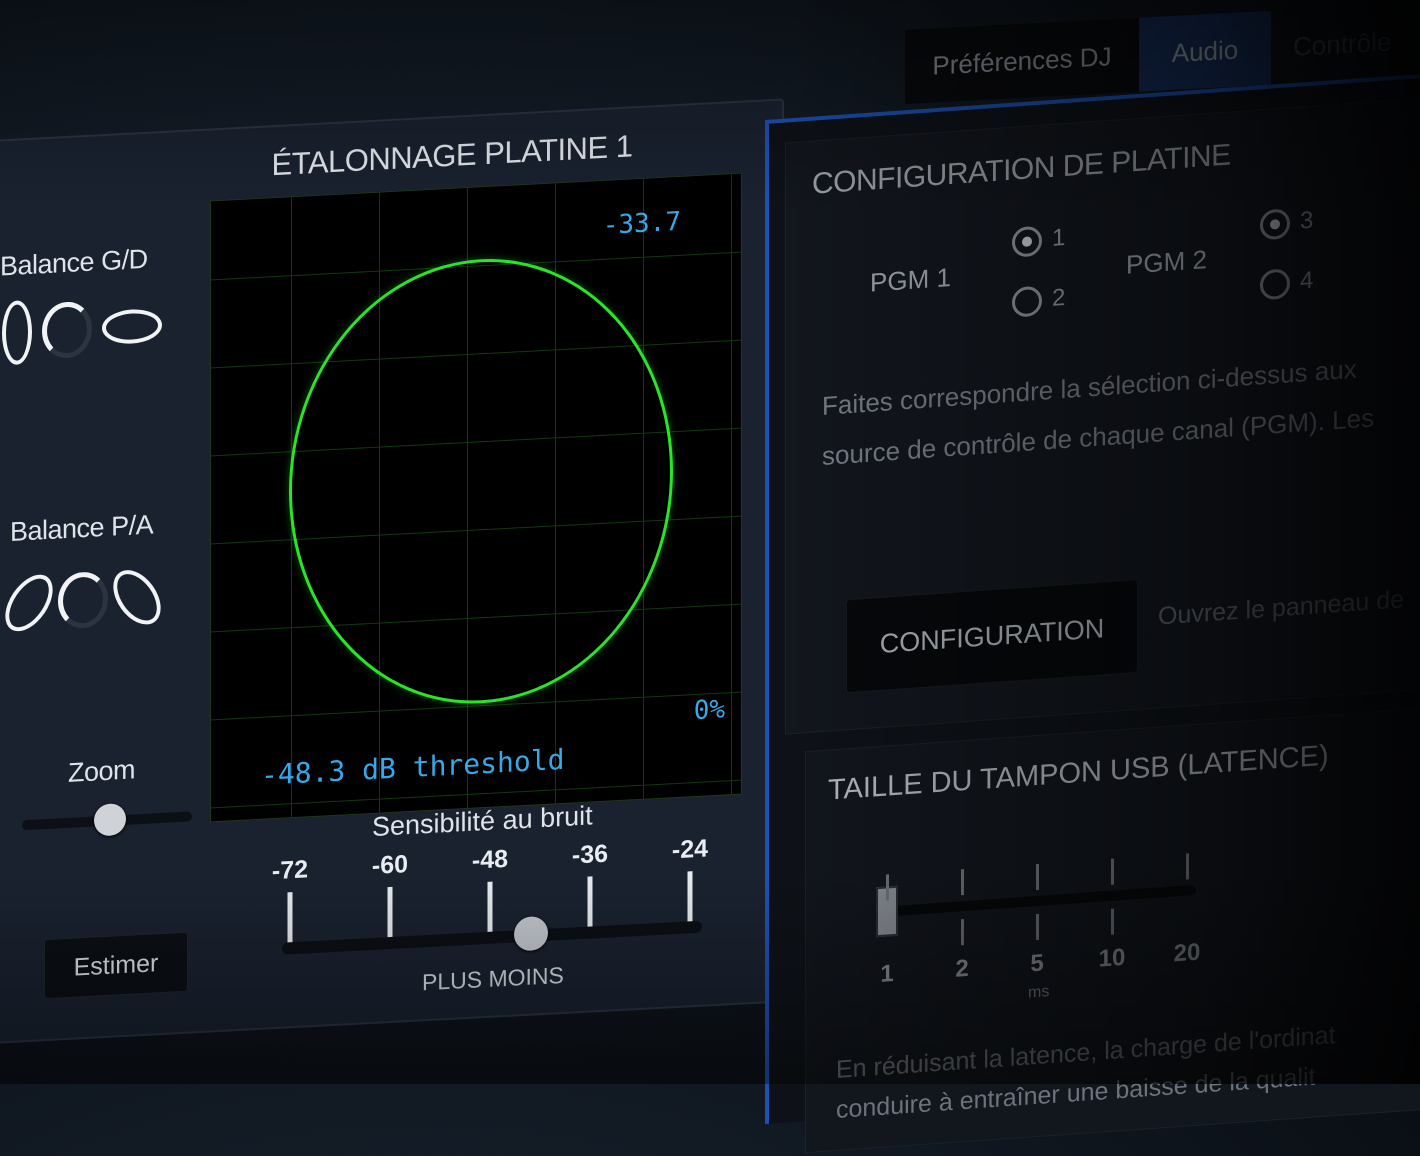  Describe the element at coordinates (1078, 773) in the screenshot. I see `usb-buffer-title: TAILLE DU TAMPON USB (LATENCE)` at that location.